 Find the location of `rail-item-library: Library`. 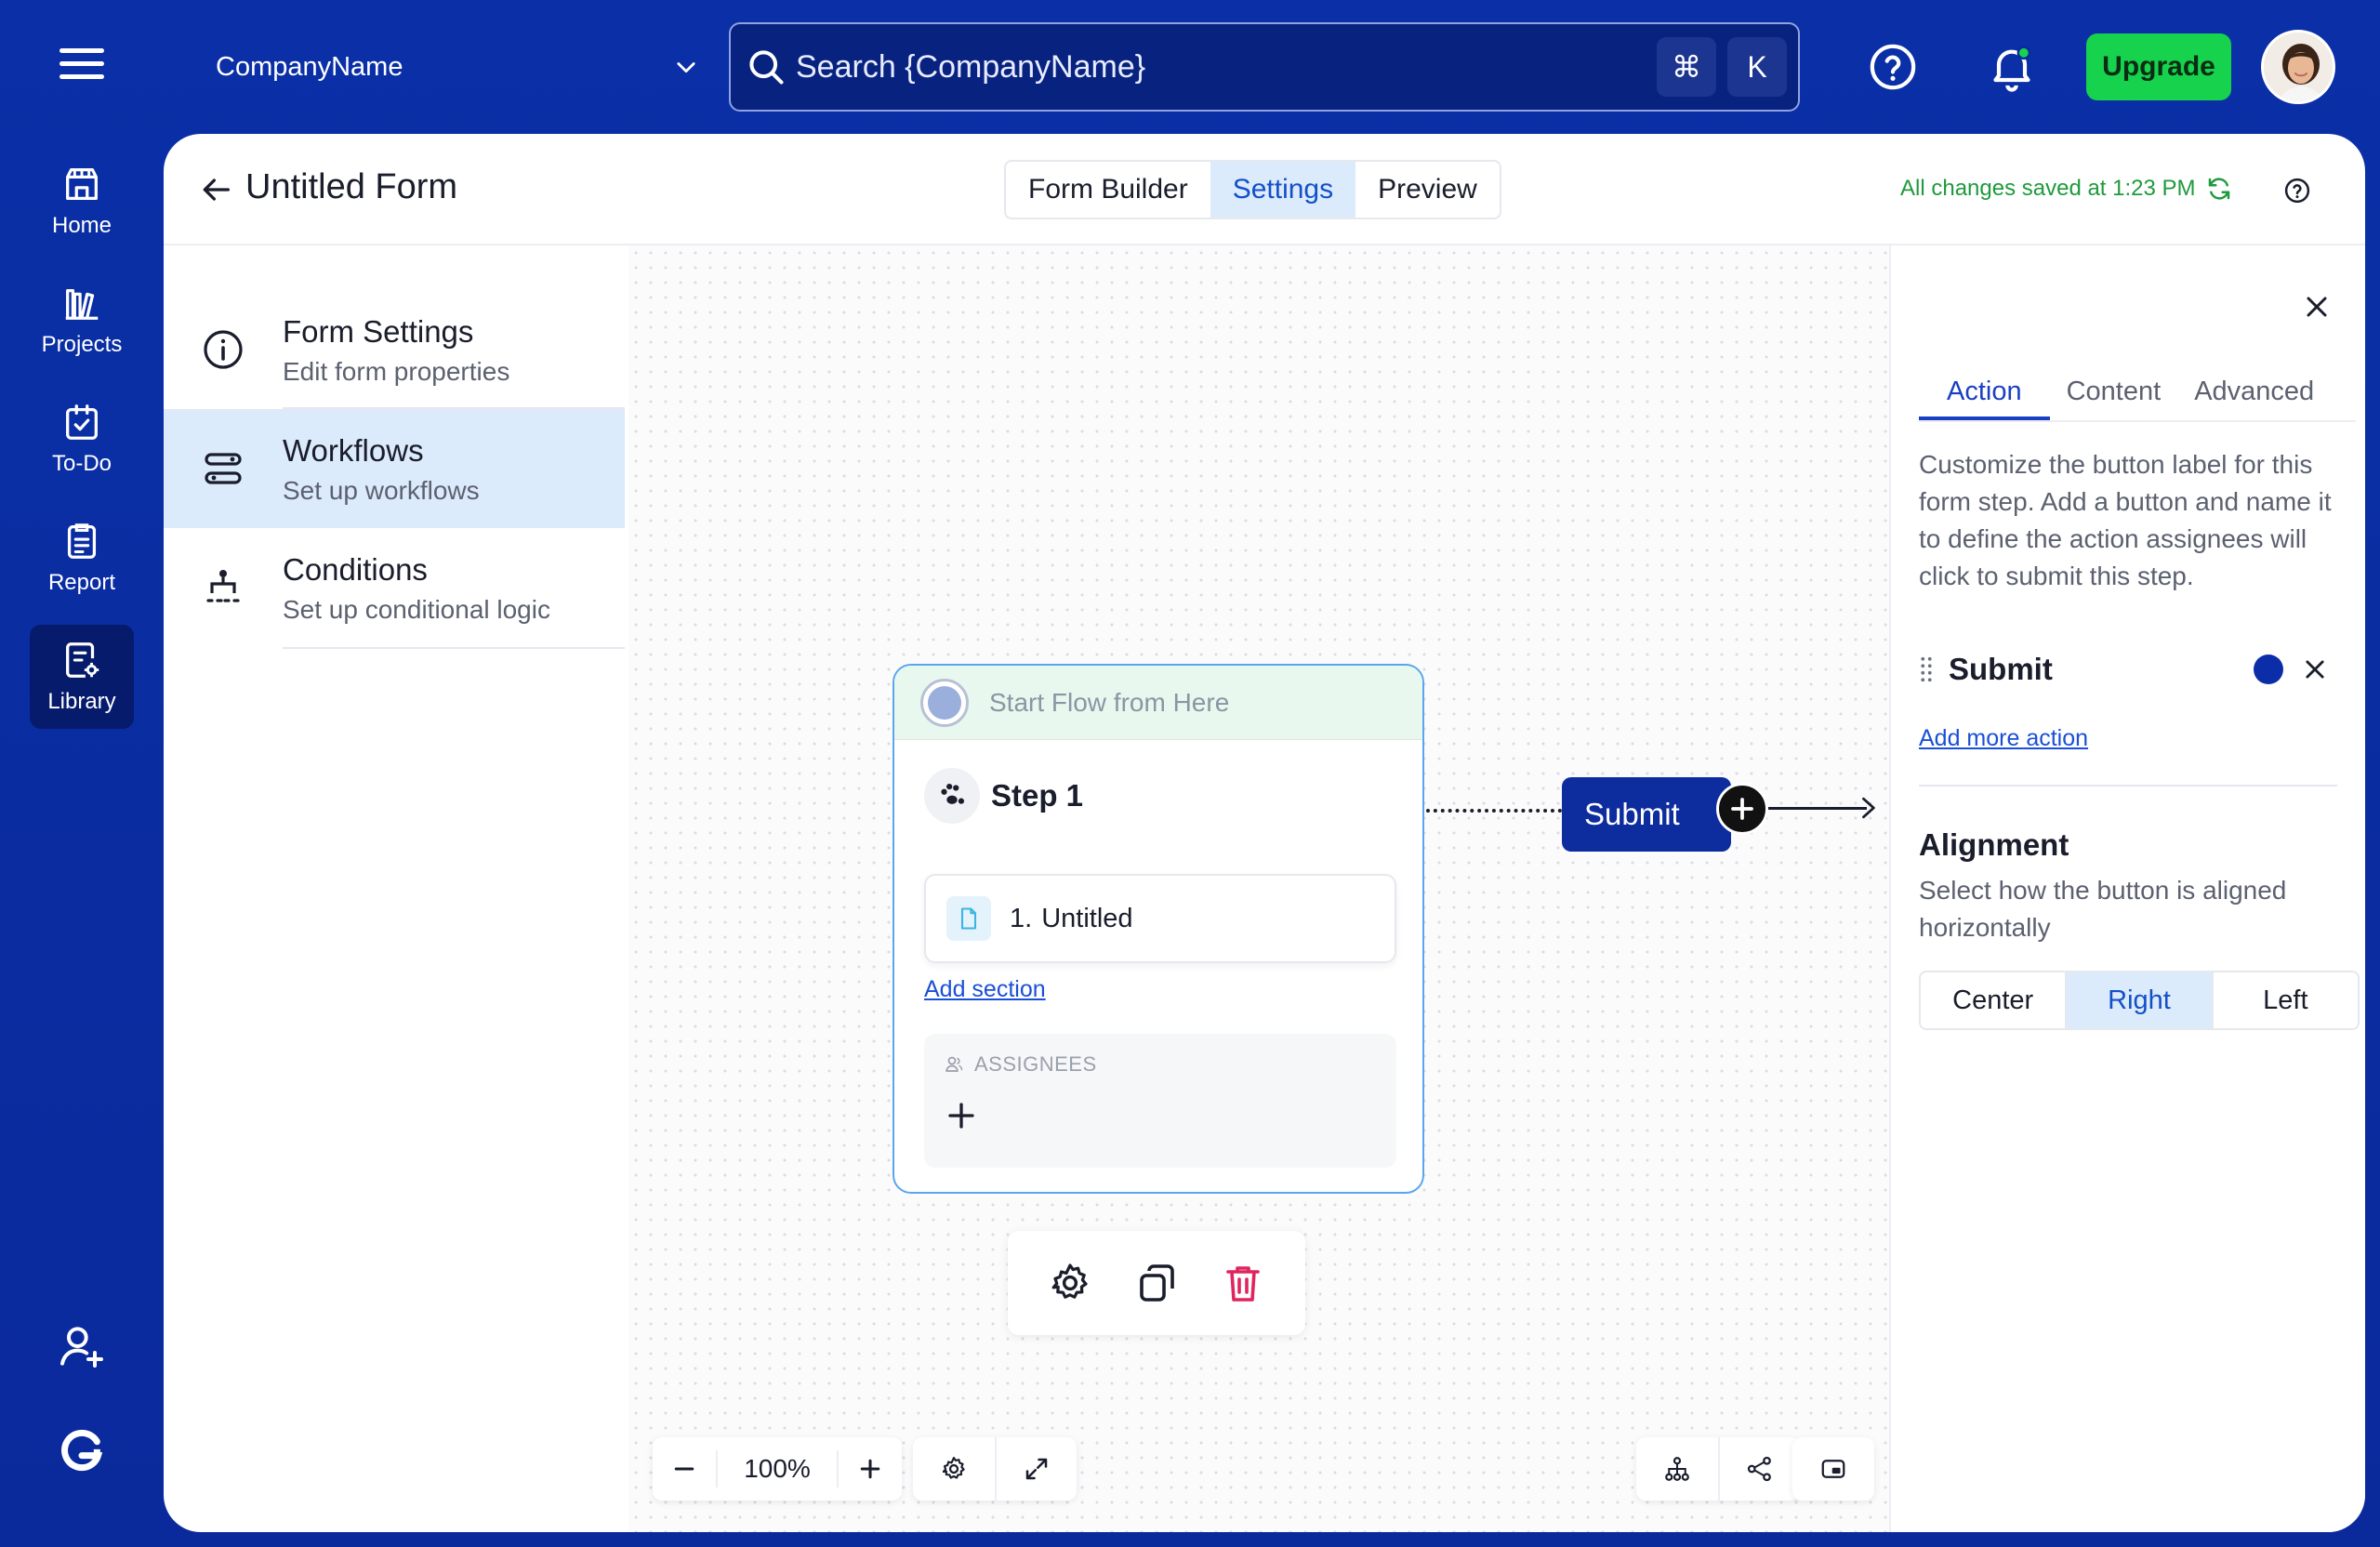

rail-item-library: Library is located at coordinates (82, 677).